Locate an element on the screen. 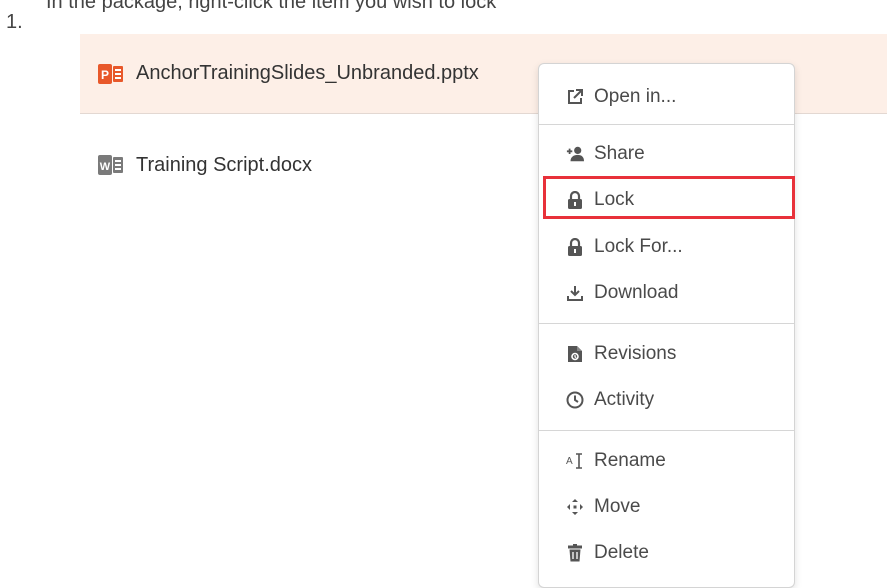 The width and height of the screenshot is (887, 588). file-name: Training Script.docx is located at coordinates (224, 164).